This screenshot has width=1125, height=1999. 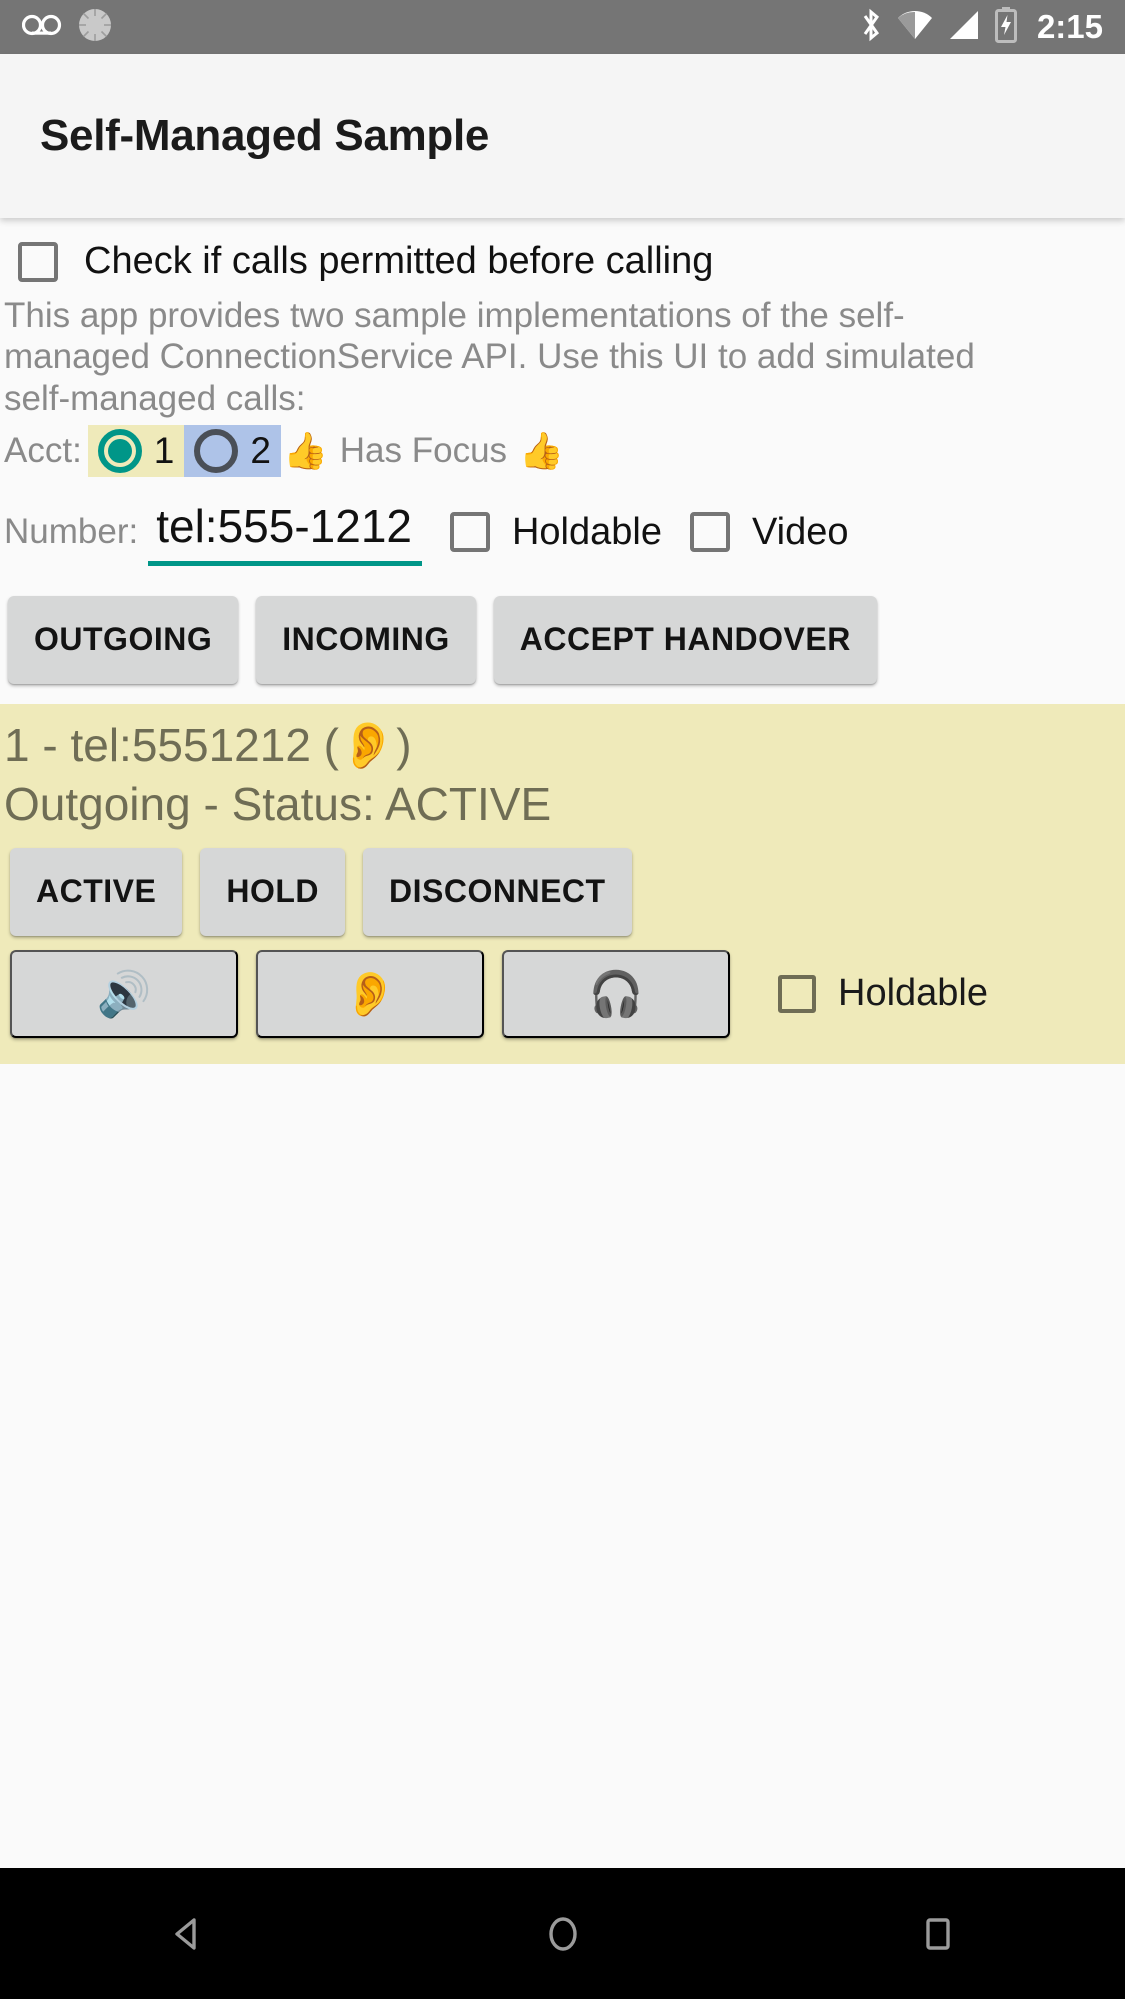 I want to click on number-input: tel:555-1212, so click(x=285, y=532).